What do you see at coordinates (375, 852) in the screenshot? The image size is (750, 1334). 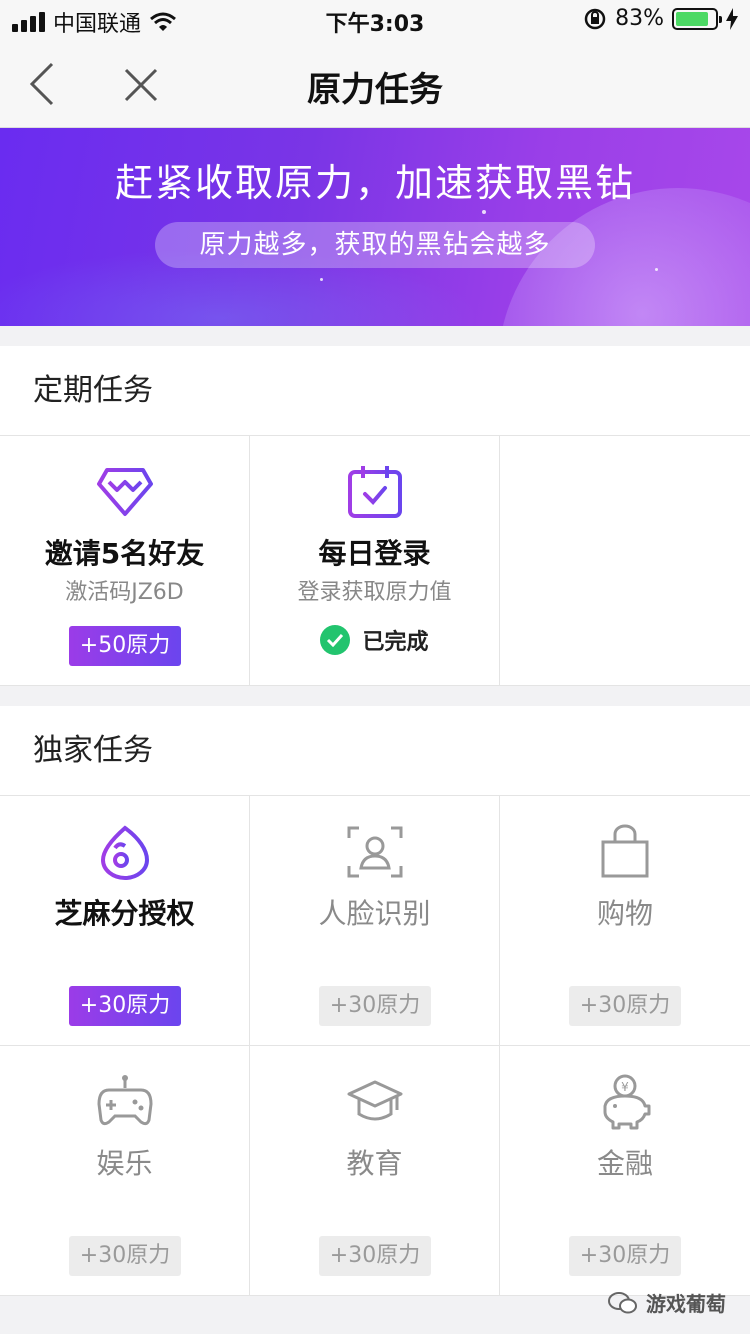 I see `face-scan-icon` at bounding box center [375, 852].